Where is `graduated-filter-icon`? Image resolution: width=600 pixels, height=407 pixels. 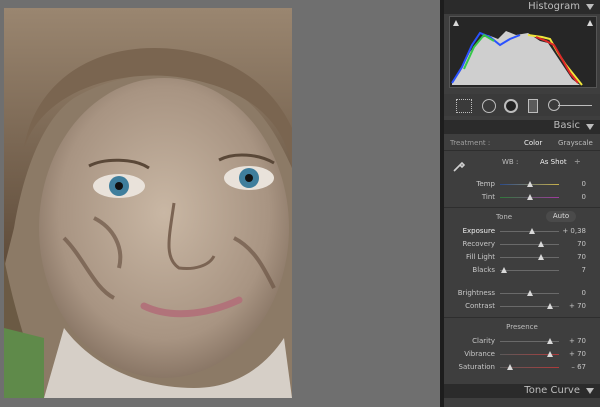 graduated-filter-icon is located at coordinates (533, 106).